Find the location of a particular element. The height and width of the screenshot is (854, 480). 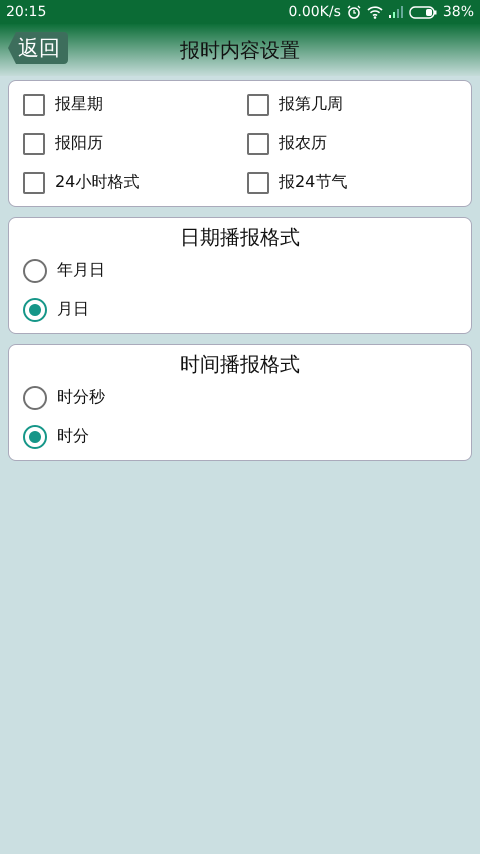

section-title: 时间播报格式 is located at coordinates (240, 364).